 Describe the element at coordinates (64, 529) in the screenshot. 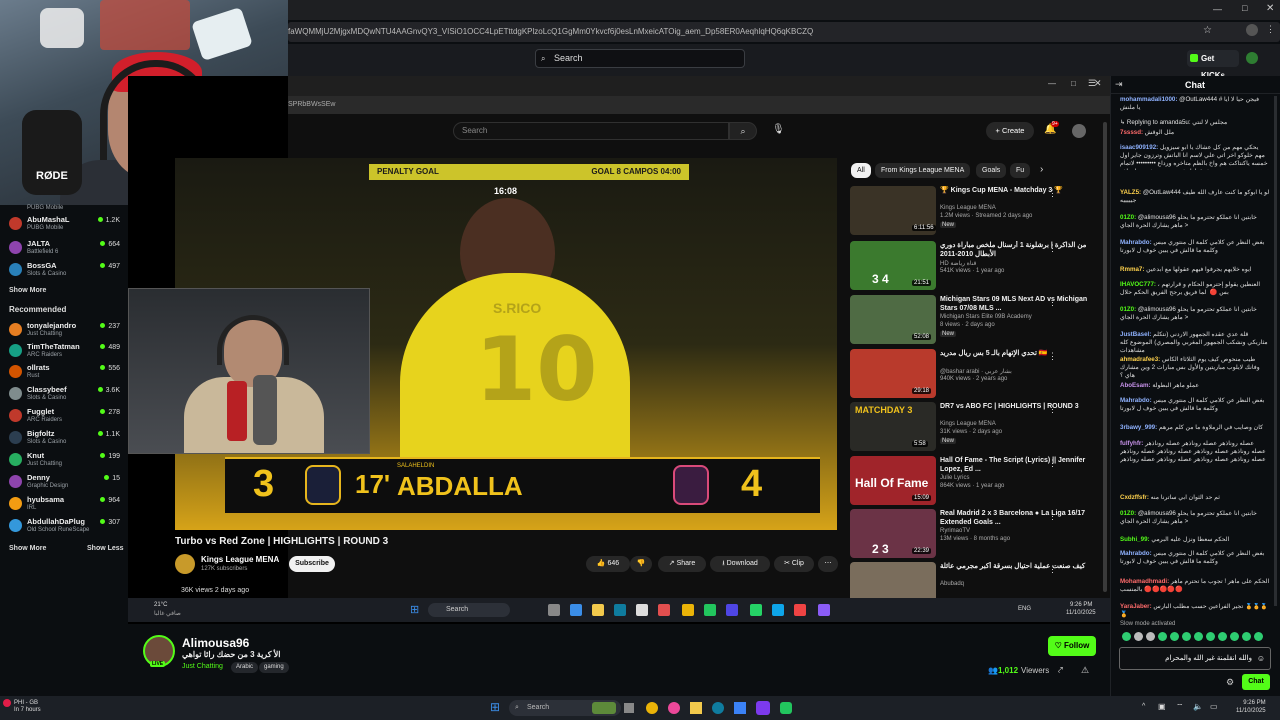

I see `sidebar-channel: AbdullahDaPlug Old School RuneScape 307` at that location.